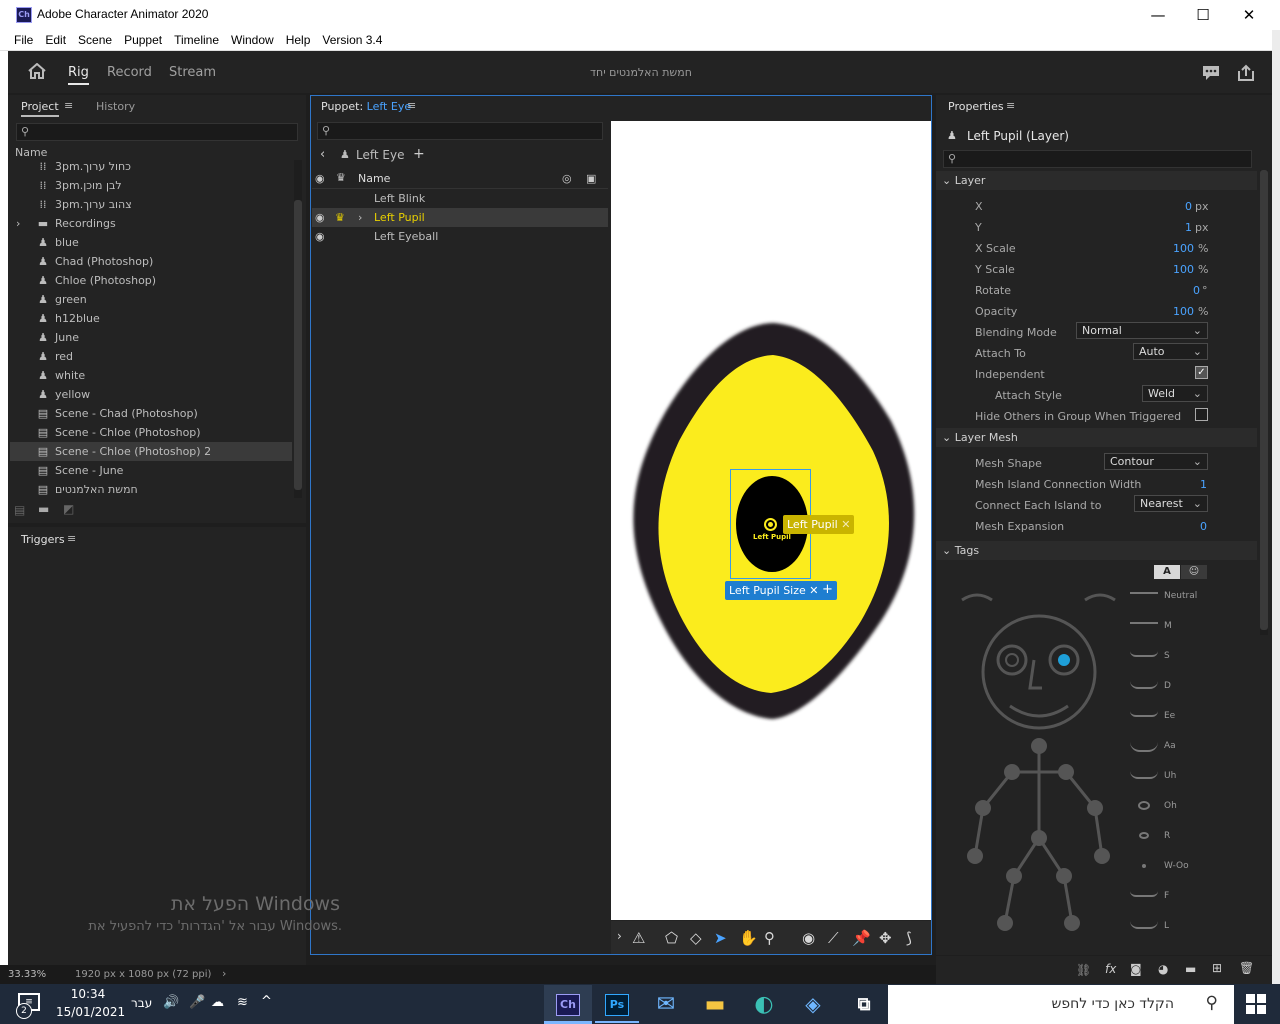 Image resolution: width=1280 pixels, height=1024 pixels. What do you see at coordinates (1144, 623) in the screenshot?
I see `viseme-m-icon` at bounding box center [1144, 623].